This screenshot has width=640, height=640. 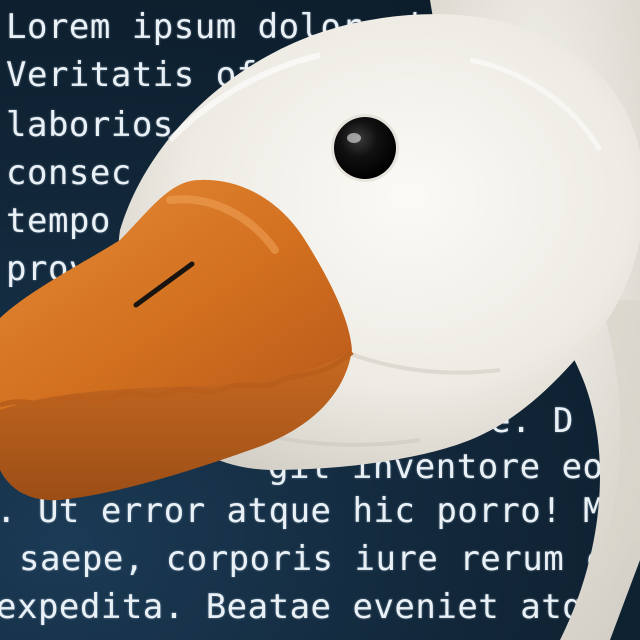 What do you see at coordinates (365, 148) in the screenshot?
I see `goose-eye-icon` at bounding box center [365, 148].